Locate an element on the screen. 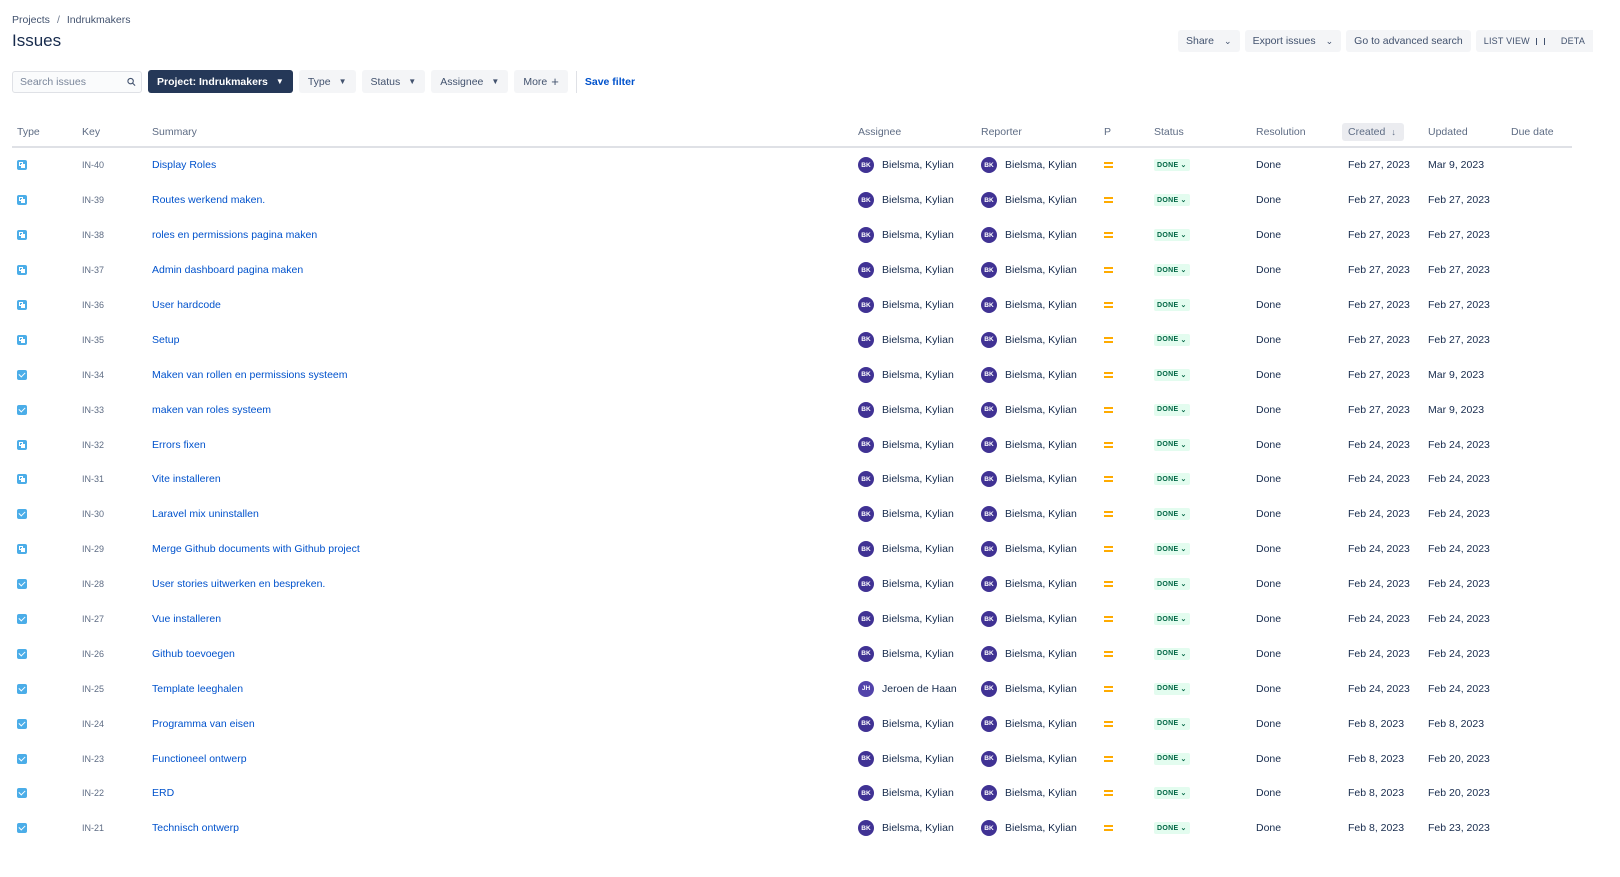  issue-summary-link: Setup is located at coordinates (165, 340).